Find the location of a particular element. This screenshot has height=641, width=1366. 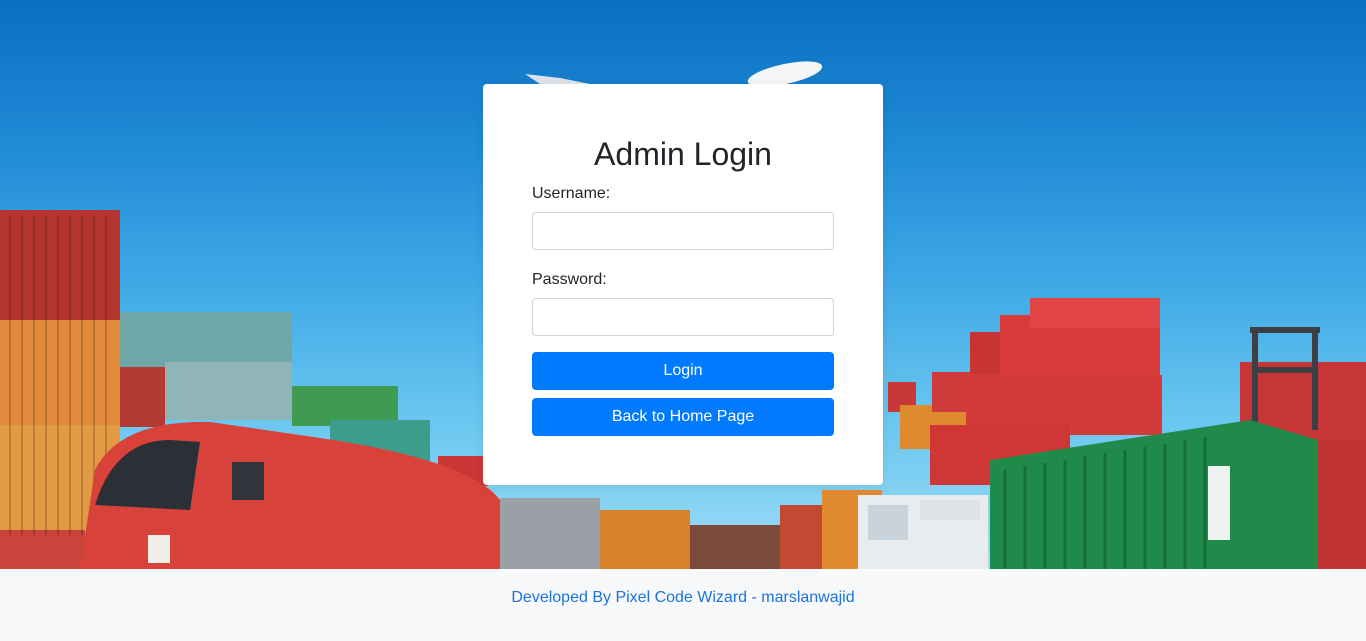

train-shape is located at coordinates (292, 495).